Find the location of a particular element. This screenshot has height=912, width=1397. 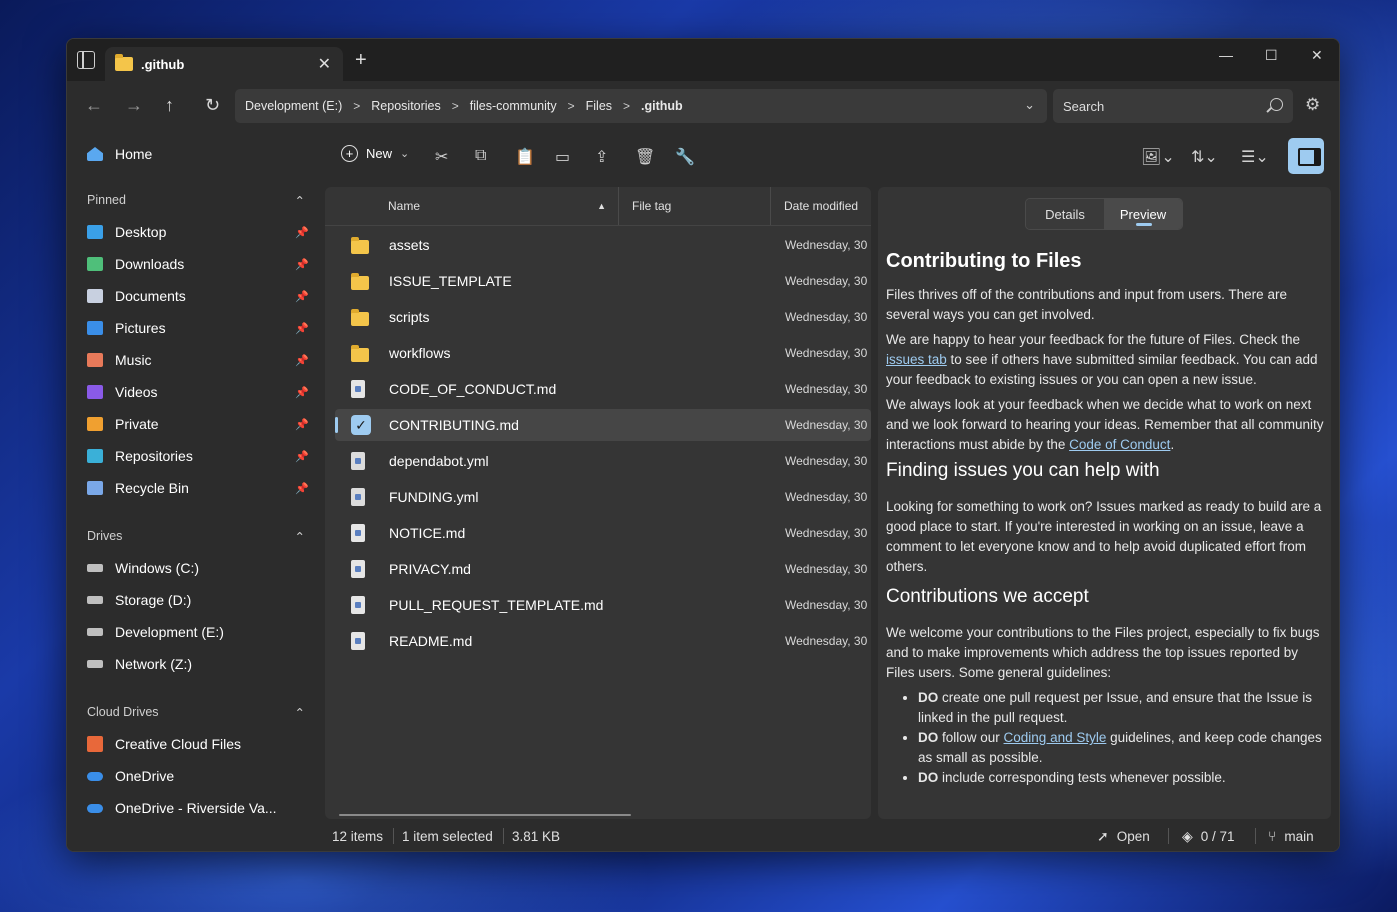

tab-github: .github ✕ is located at coordinates (224, 64).